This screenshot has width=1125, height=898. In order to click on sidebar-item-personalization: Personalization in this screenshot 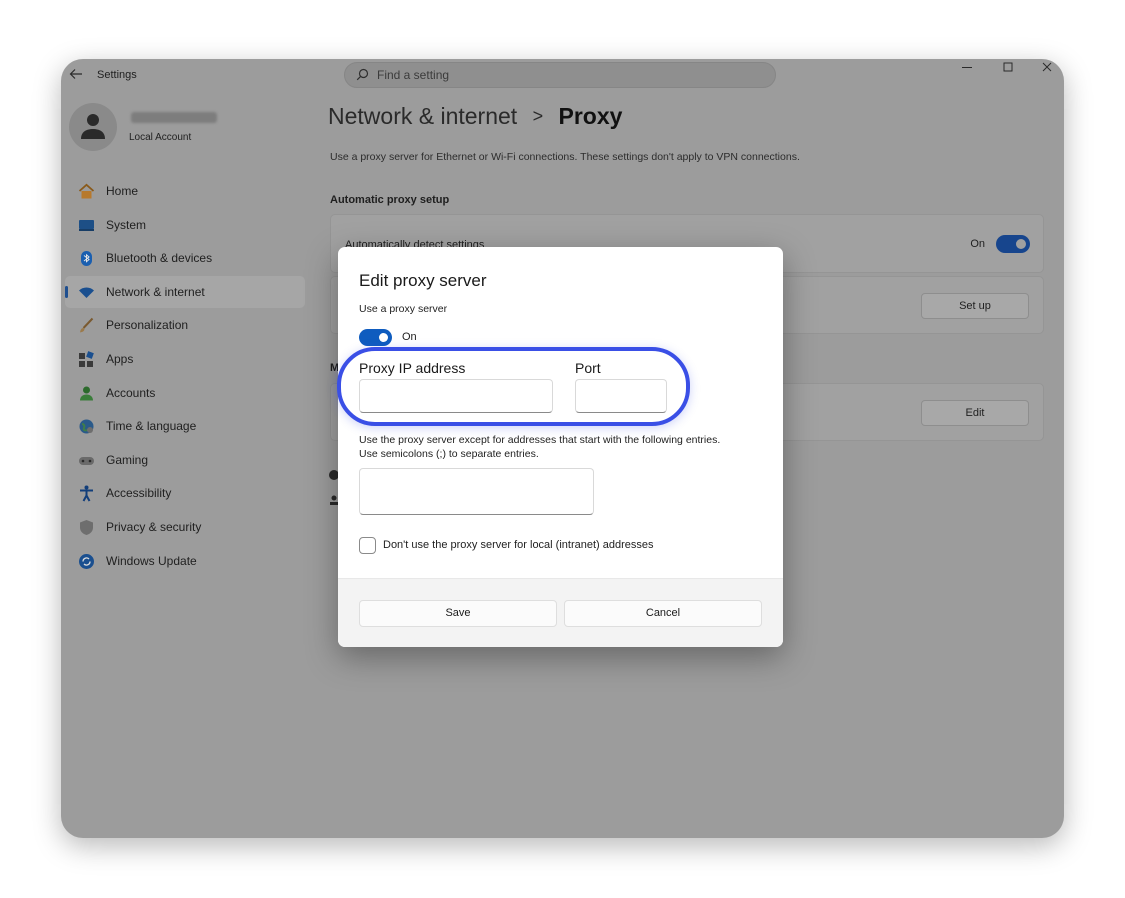, I will do `click(185, 325)`.